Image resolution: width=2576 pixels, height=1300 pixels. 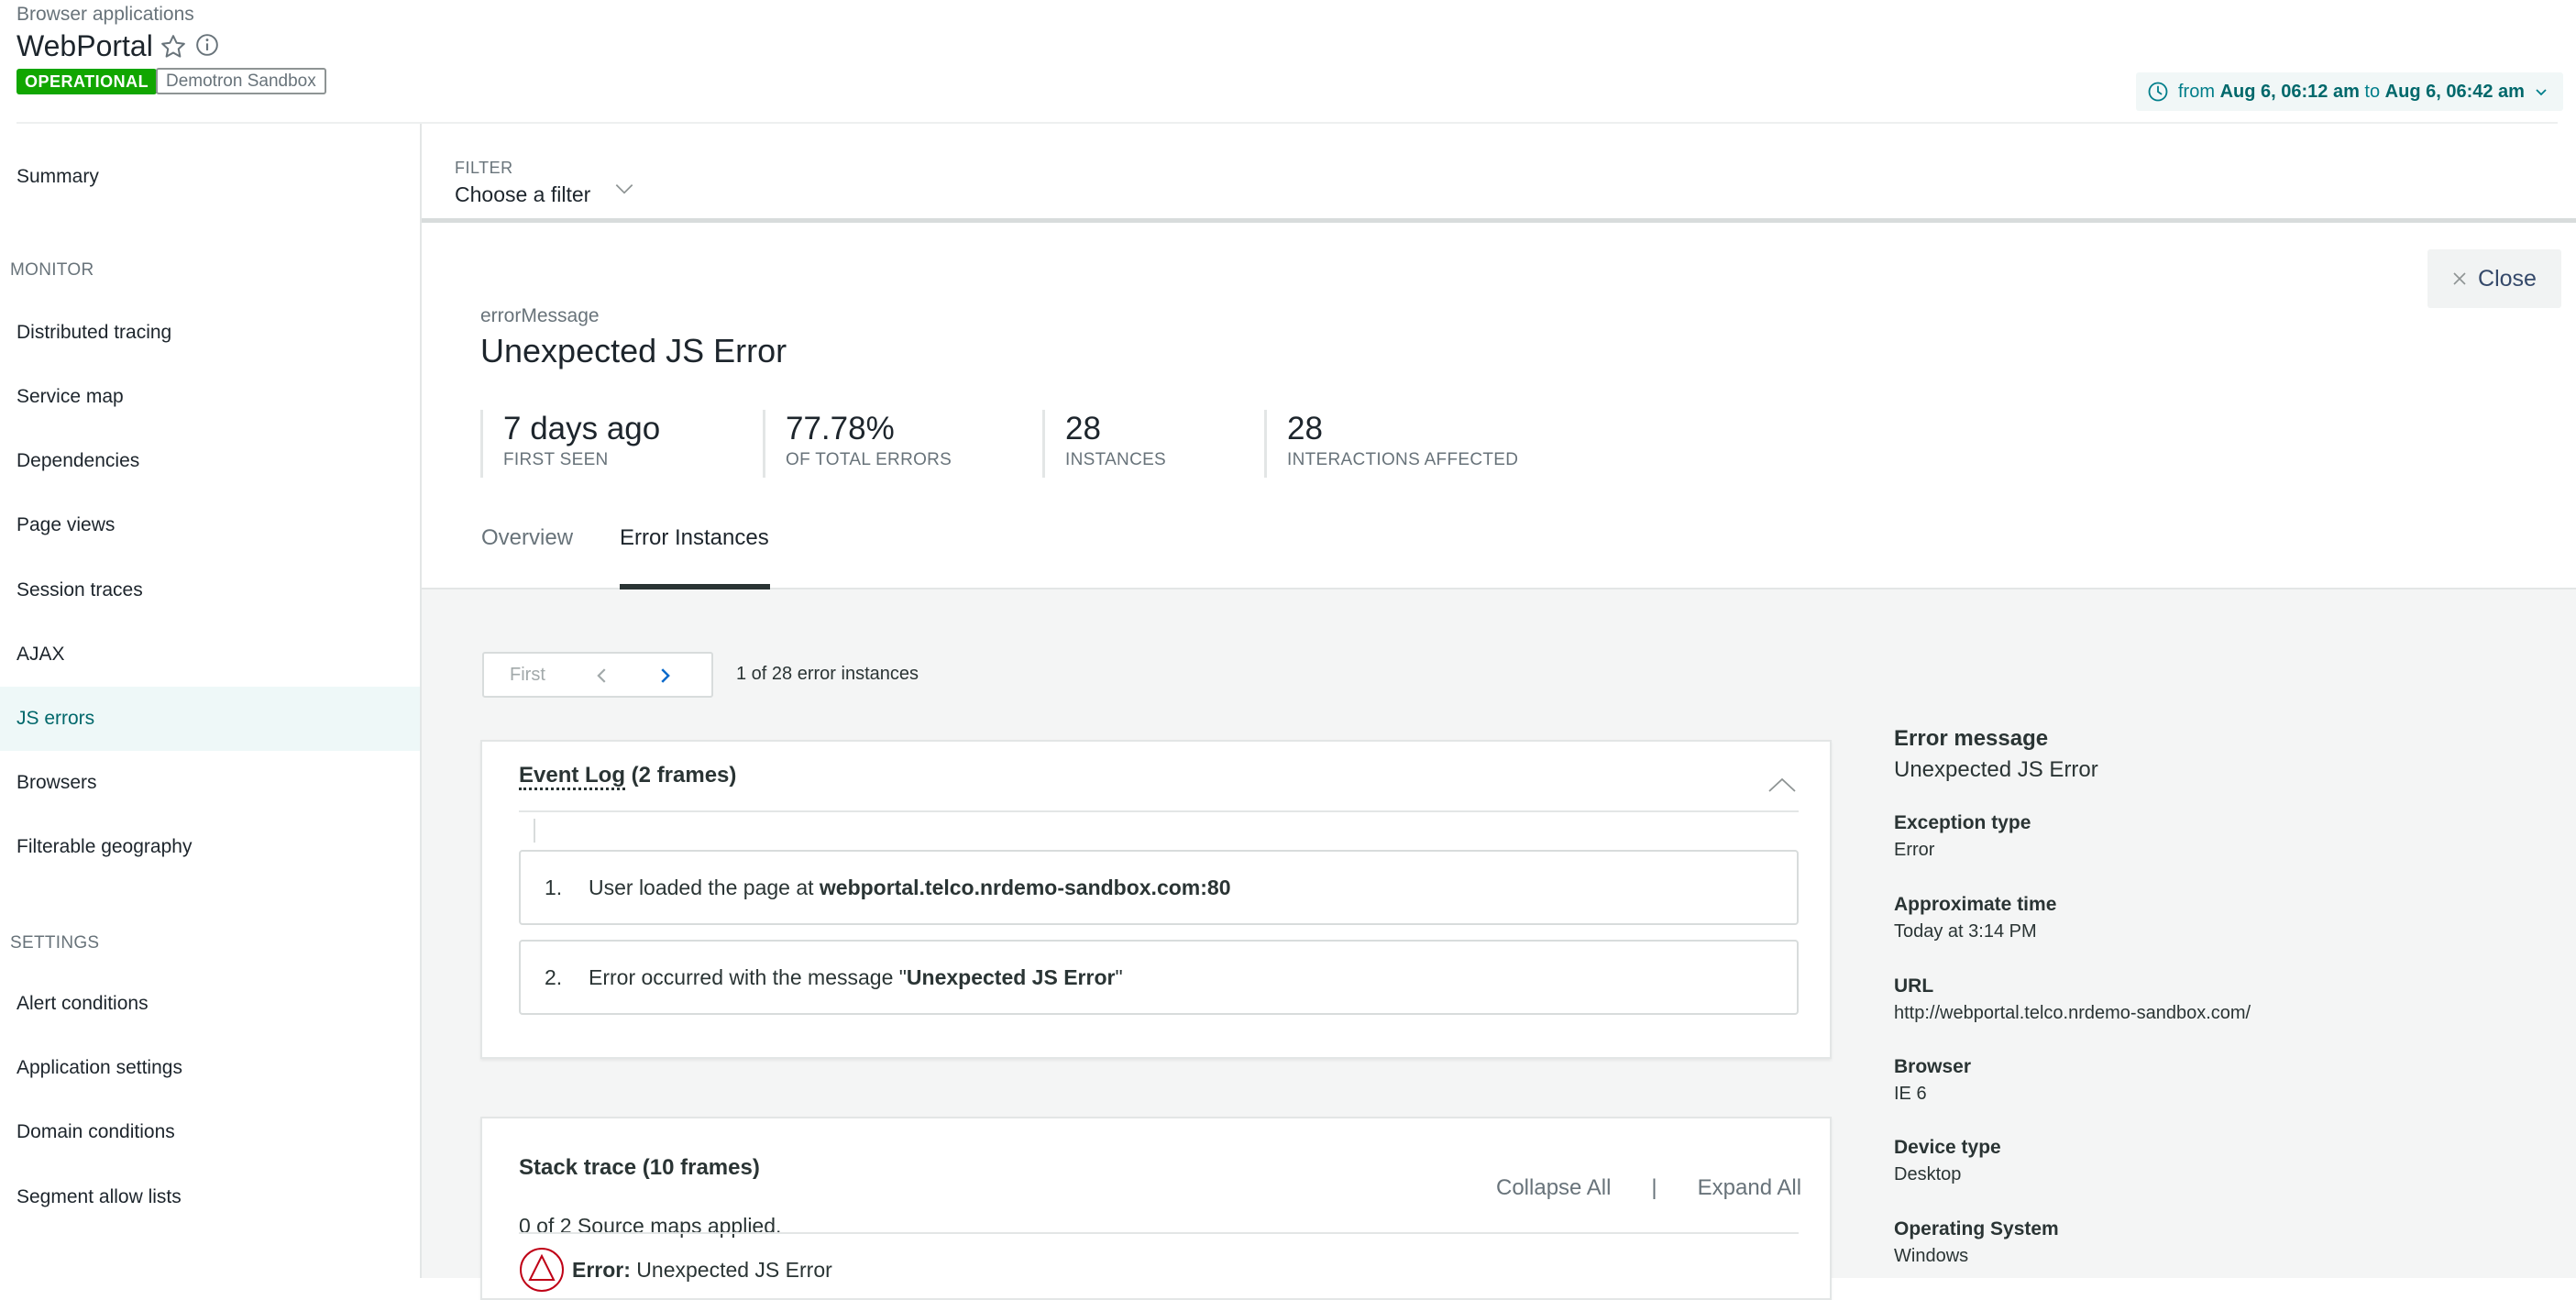 What do you see at coordinates (1499, 173) in the screenshot?
I see `filter-bar: FILTER Choose a filter` at bounding box center [1499, 173].